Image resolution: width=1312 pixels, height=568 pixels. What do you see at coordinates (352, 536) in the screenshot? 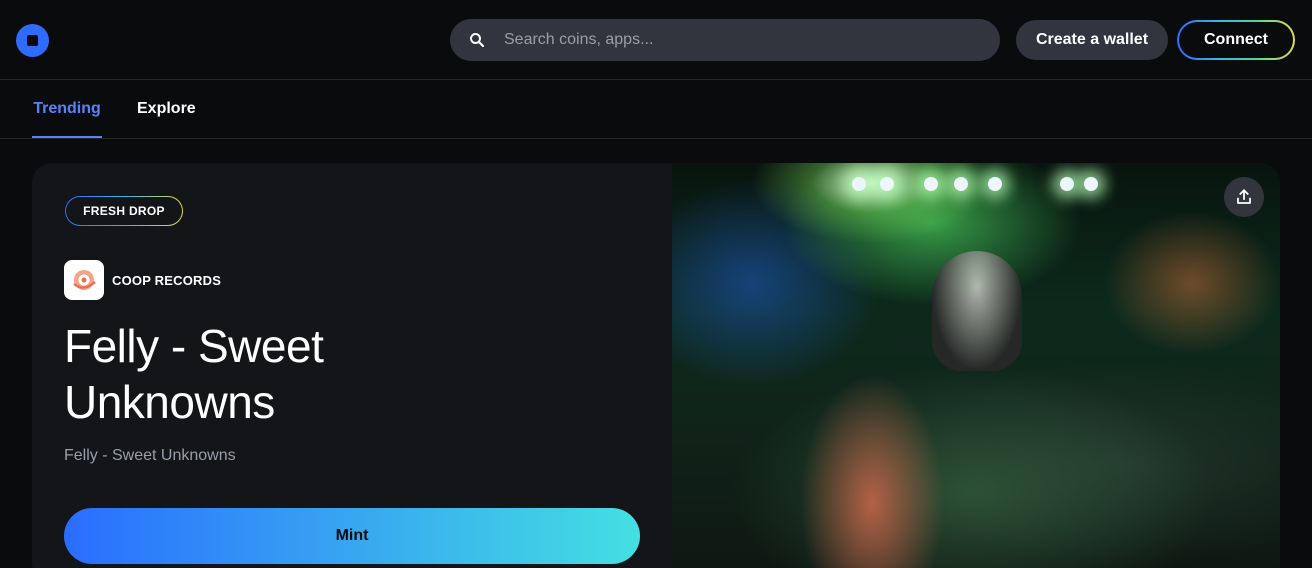
I see `mint-button: Mint` at bounding box center [352, 536].